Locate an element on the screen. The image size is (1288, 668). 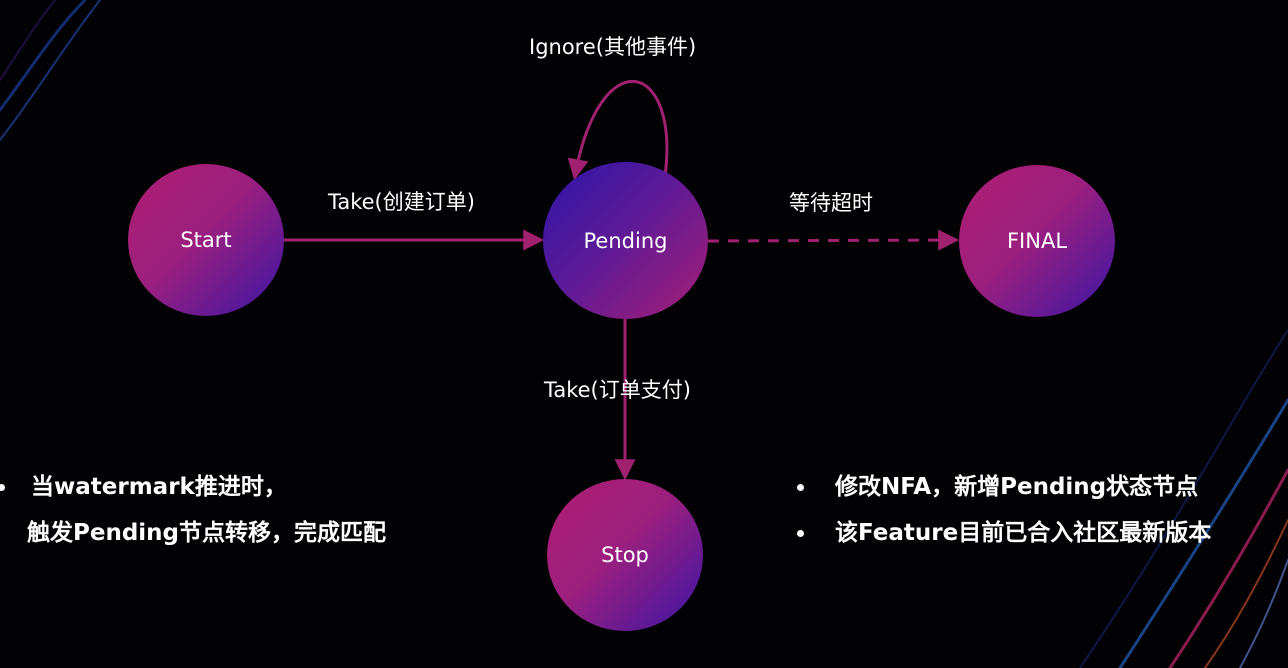
note-left-text-1: 当watermark推进时， is located at coordinates (159, 487).